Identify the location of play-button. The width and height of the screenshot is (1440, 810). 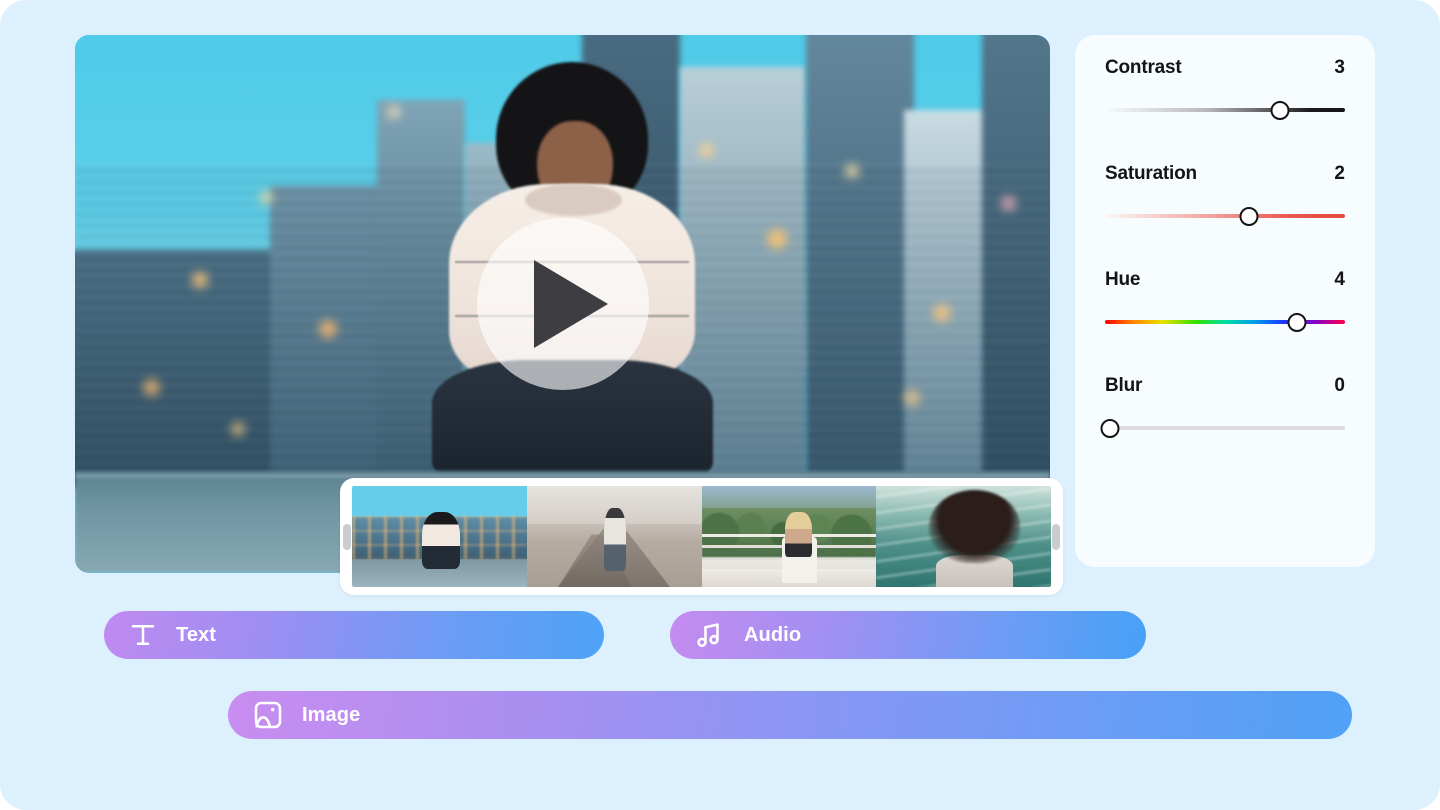
(562, 304).